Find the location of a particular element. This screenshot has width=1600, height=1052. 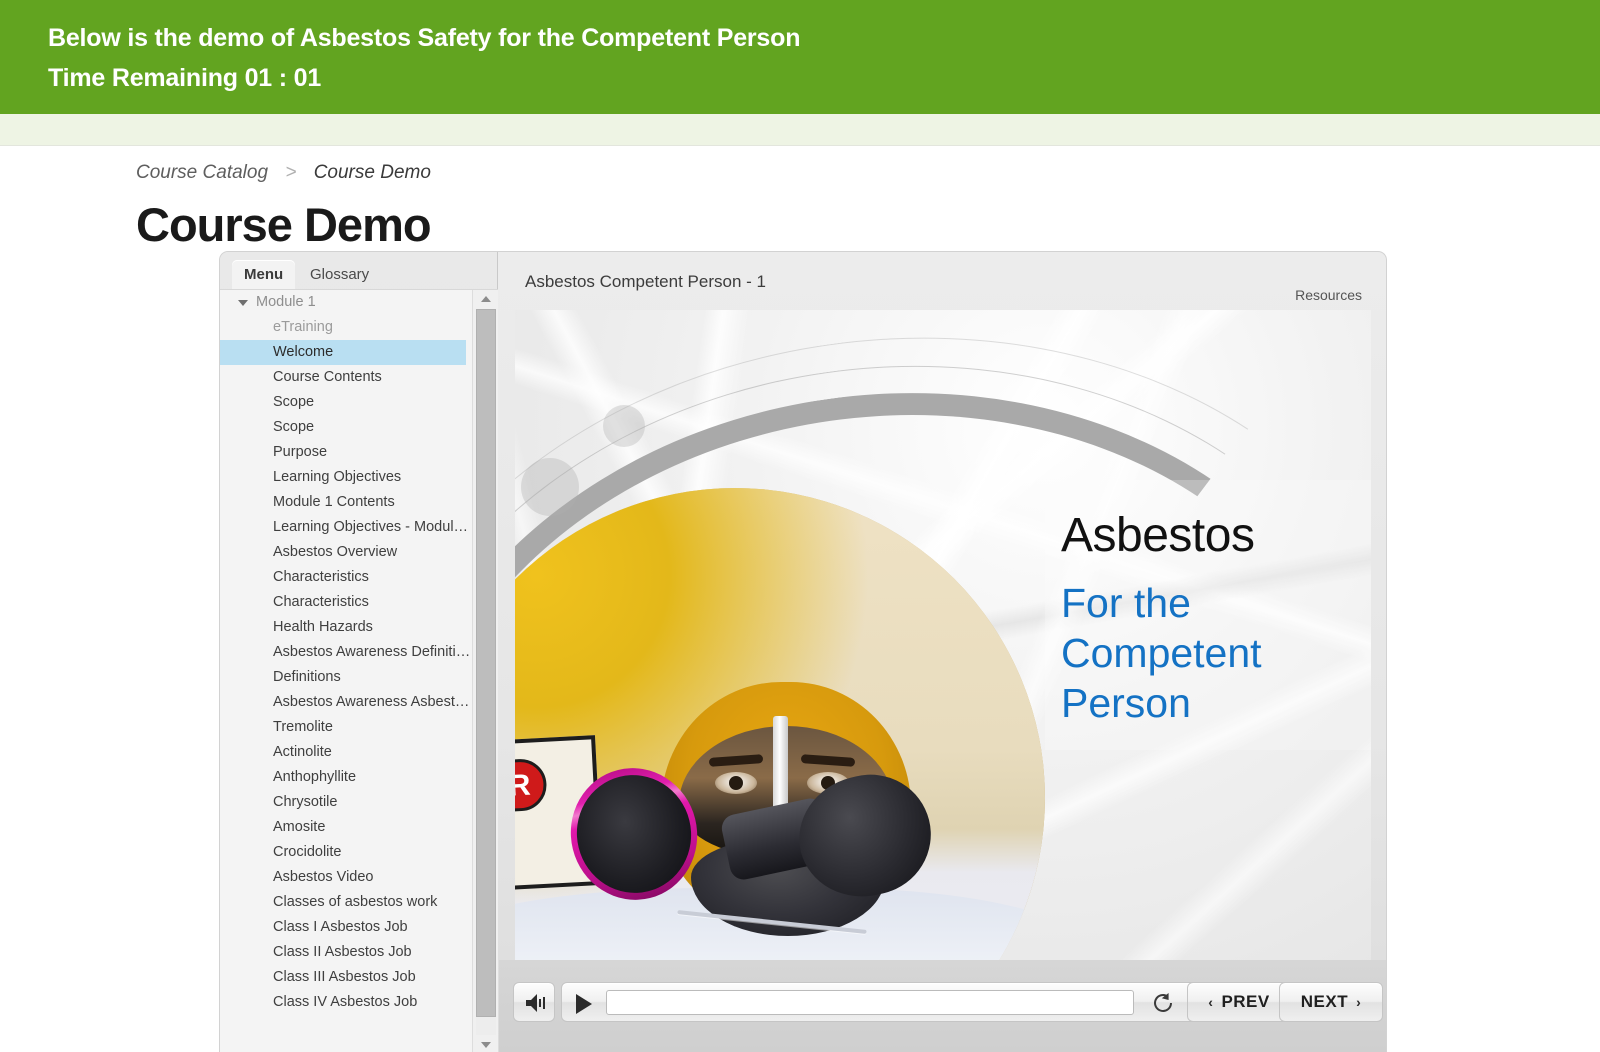

menu-item-label: Definitions is located at coordinates (307, 677).